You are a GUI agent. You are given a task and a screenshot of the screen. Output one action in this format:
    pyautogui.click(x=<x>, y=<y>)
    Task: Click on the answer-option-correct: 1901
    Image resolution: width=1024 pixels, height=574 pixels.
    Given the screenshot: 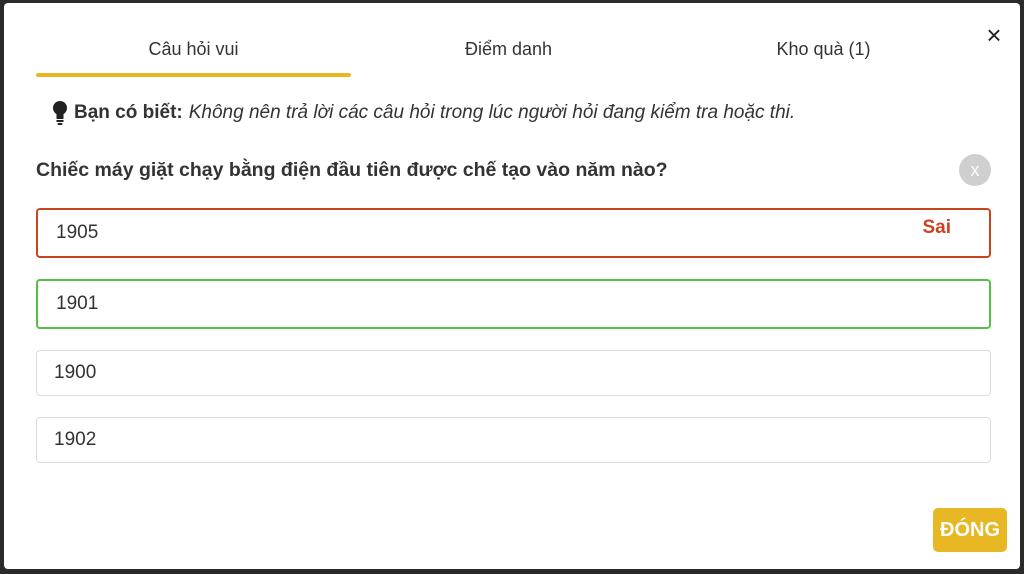 What is the action you would take?
    pyautogui.click(x=513, y=304)
    